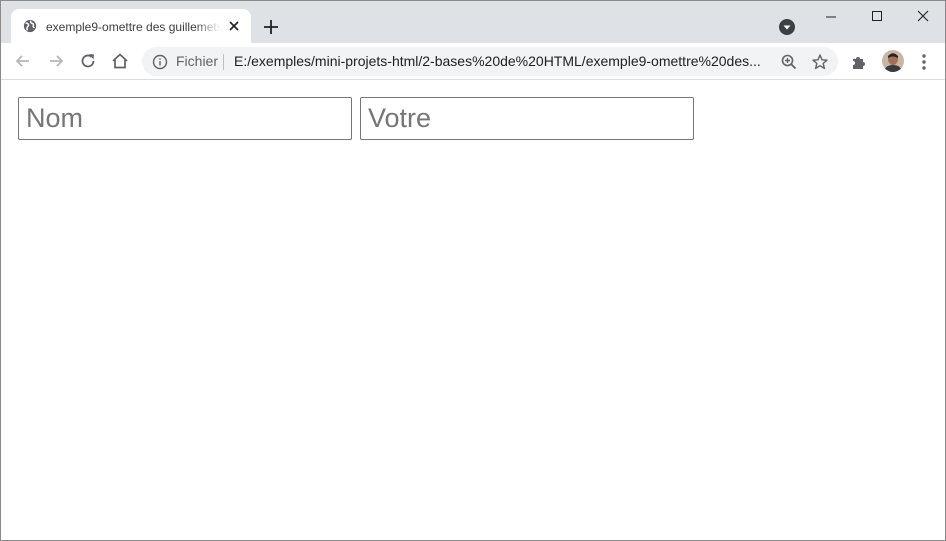 This screenshot has width=946, height=541. I want to click on minimize-icon, so click(831, 17).